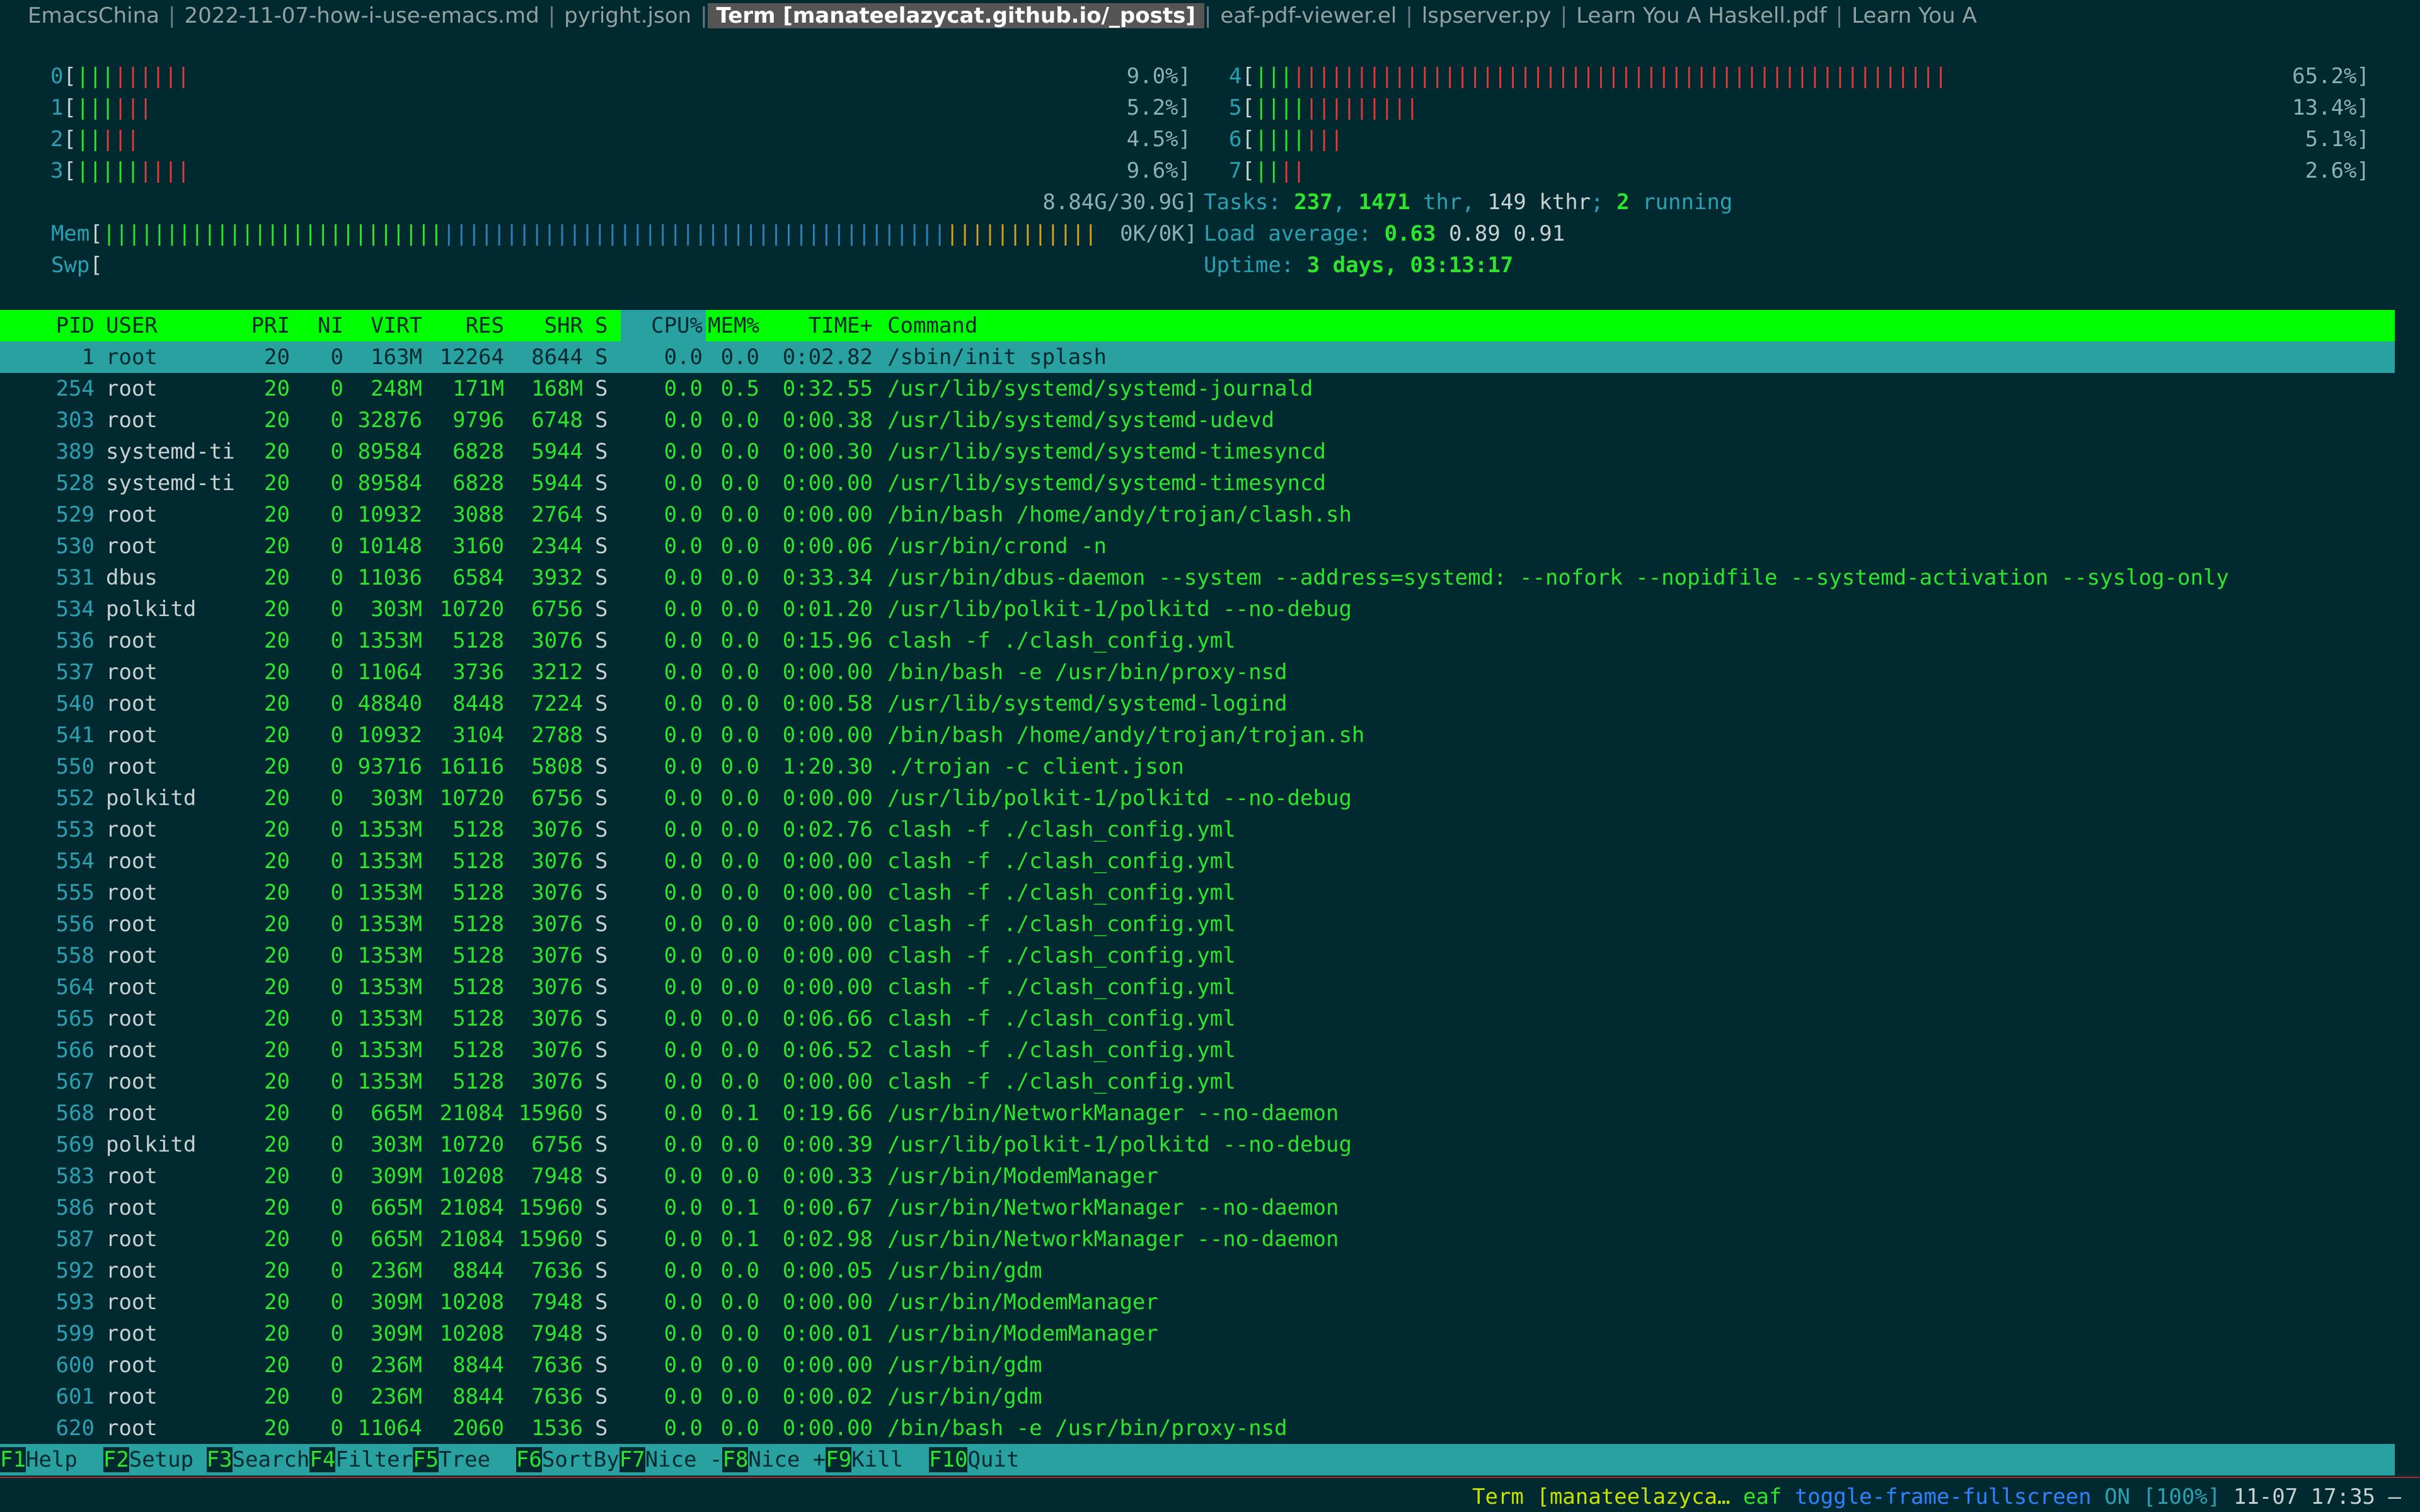  What do you see at coordinates (322, 1459) in the screenshot?
I see `fkey-f4: F4` at bounding box center [322, 1459].